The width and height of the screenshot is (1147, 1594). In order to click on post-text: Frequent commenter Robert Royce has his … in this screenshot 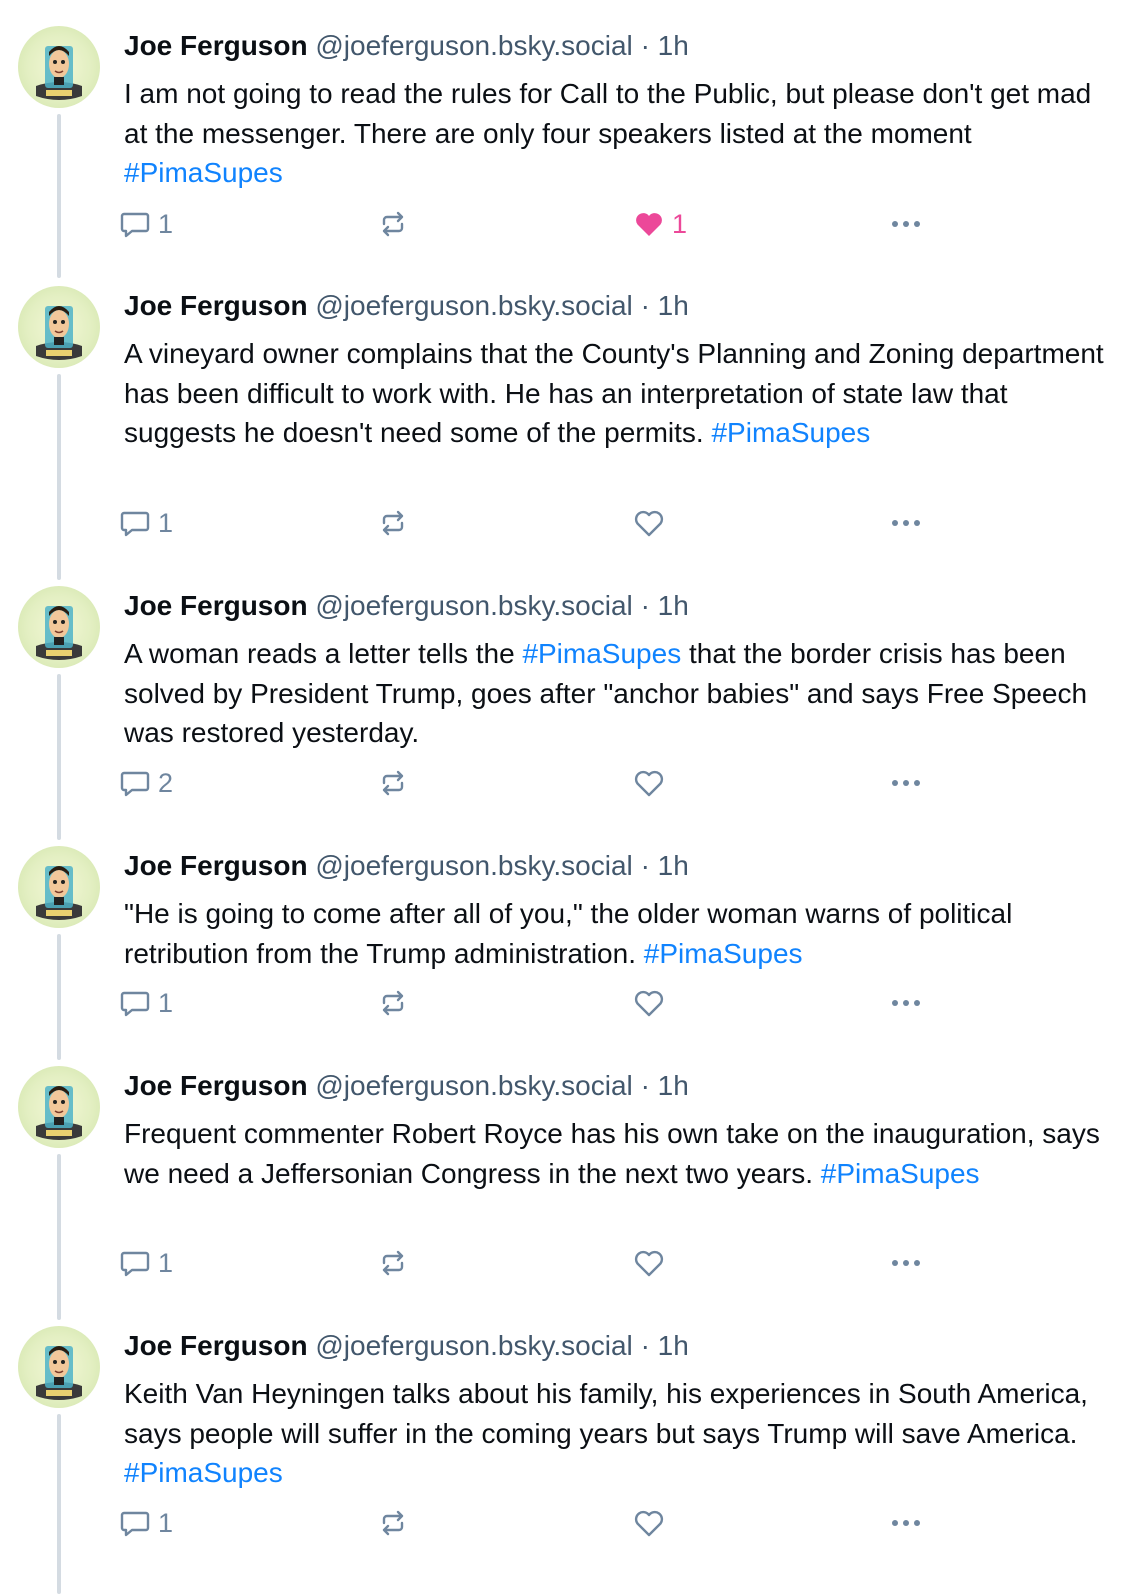, I will do `click(619, 1153)`.